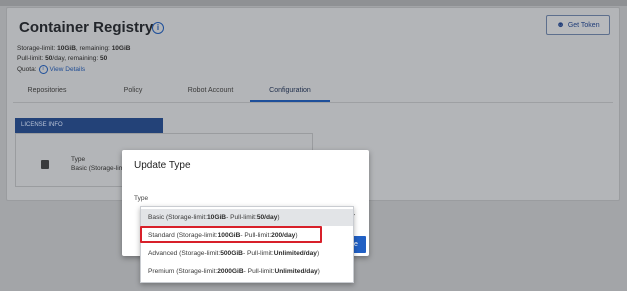  What do you see at coordinates (217, 217) in the screenshot?
I see `option-storage: 10GiB` at bounding box center [217, 217].